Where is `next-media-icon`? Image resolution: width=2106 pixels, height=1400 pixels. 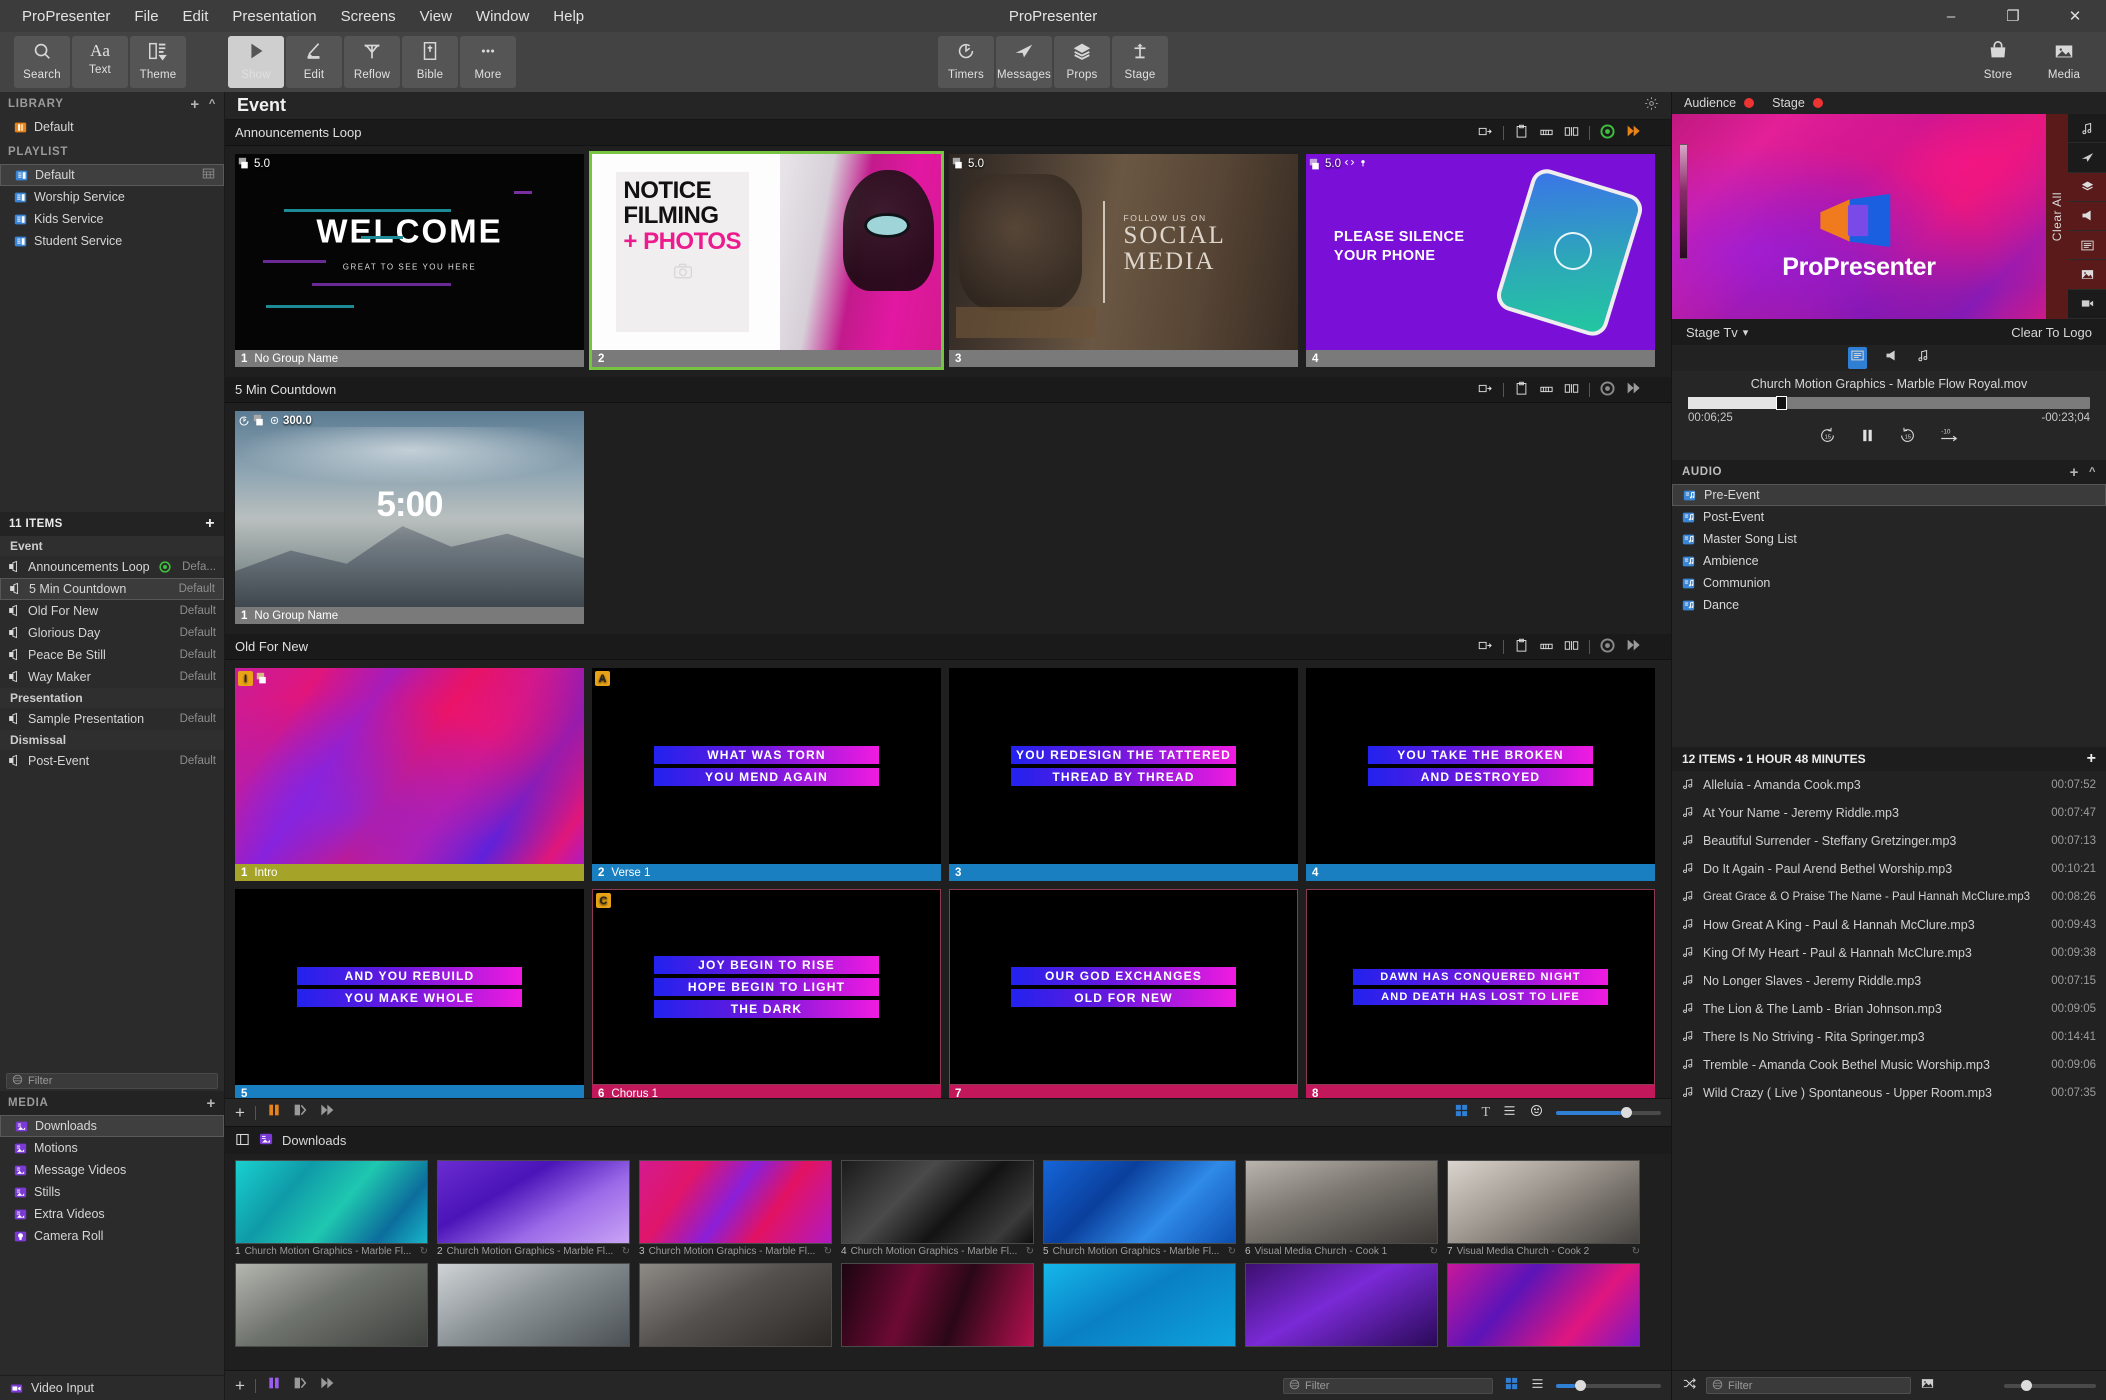
next-media-icon is located at coordinates (326, 1385).